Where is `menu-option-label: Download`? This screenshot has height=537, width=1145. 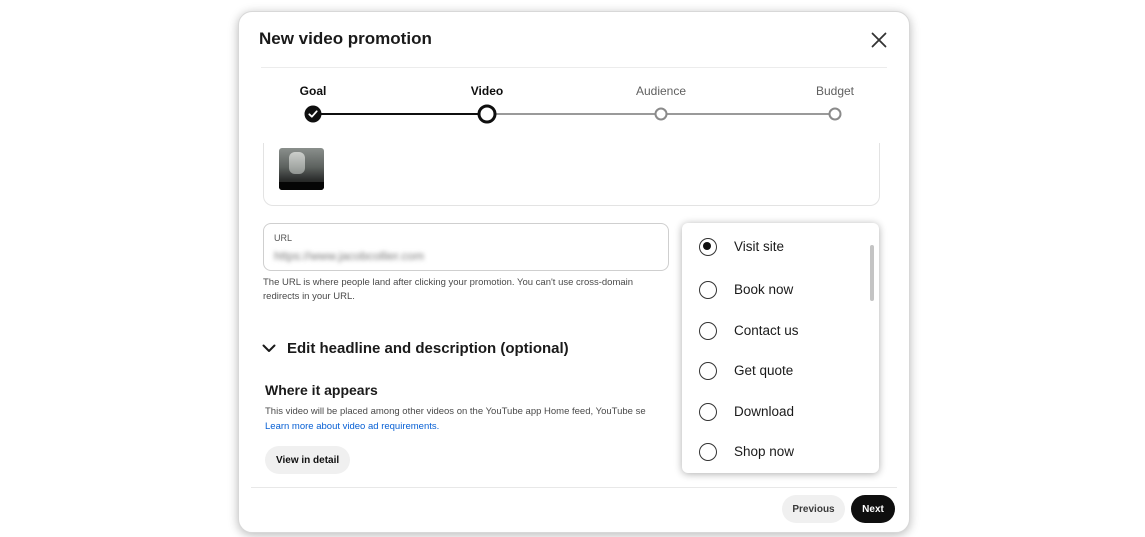 menu-option-label: Download is located at coordinates (764, 411).